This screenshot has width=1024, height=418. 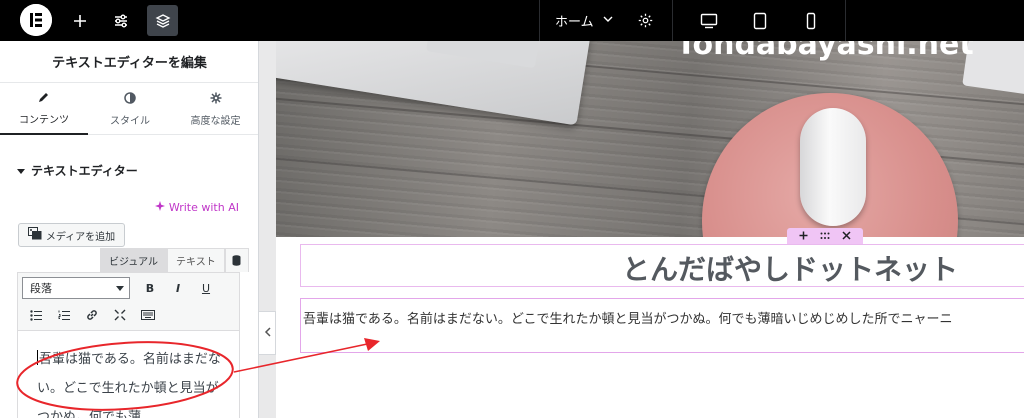 What do you see at coordinates (92, 316) in the screenshot?
I see `link-icon` at bounding box center [92, 316].